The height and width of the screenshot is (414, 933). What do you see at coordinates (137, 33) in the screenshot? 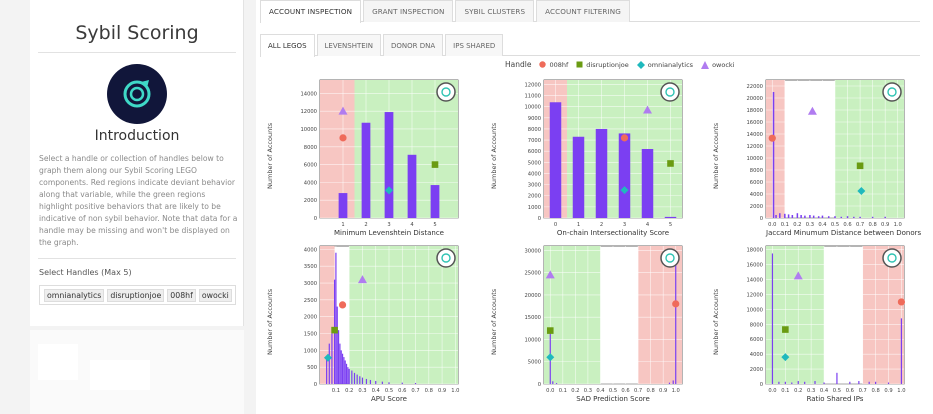
I see `sidebar-title: Sybil Scoring` at bounding box center [137, 33].